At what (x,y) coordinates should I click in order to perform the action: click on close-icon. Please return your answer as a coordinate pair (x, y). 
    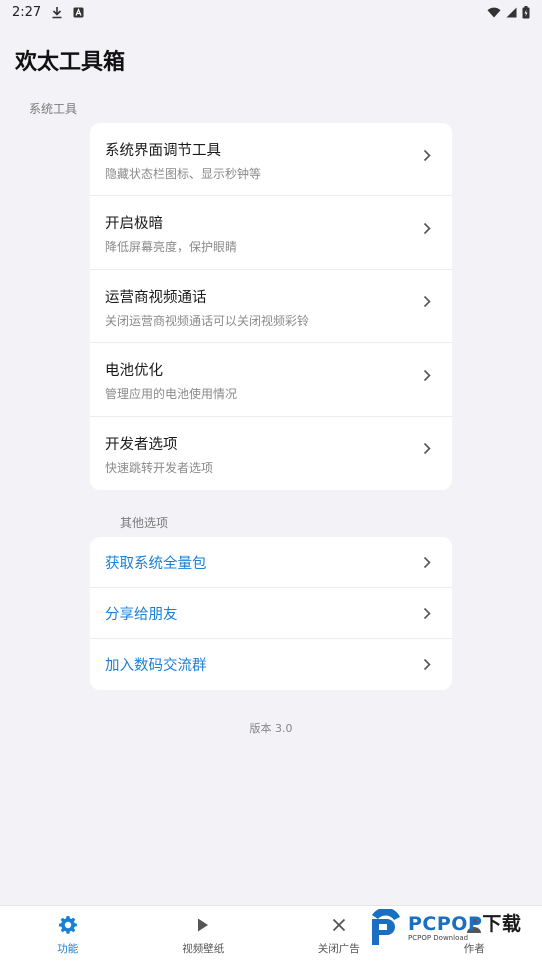
    Looking at the image, I should click on (339, 925).